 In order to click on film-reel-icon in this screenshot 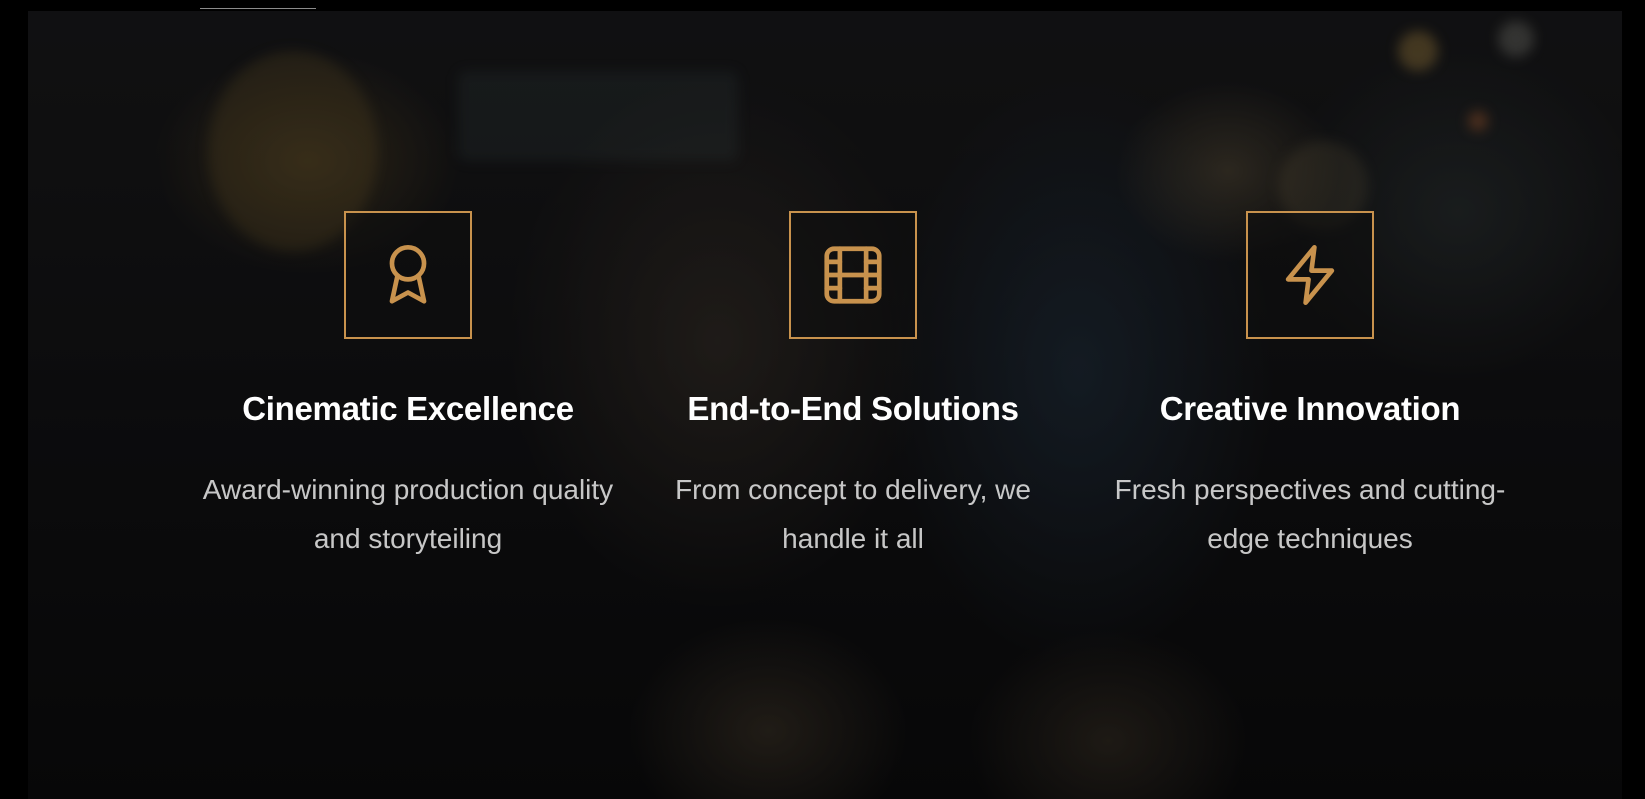, I will do `click(853, 275)`.